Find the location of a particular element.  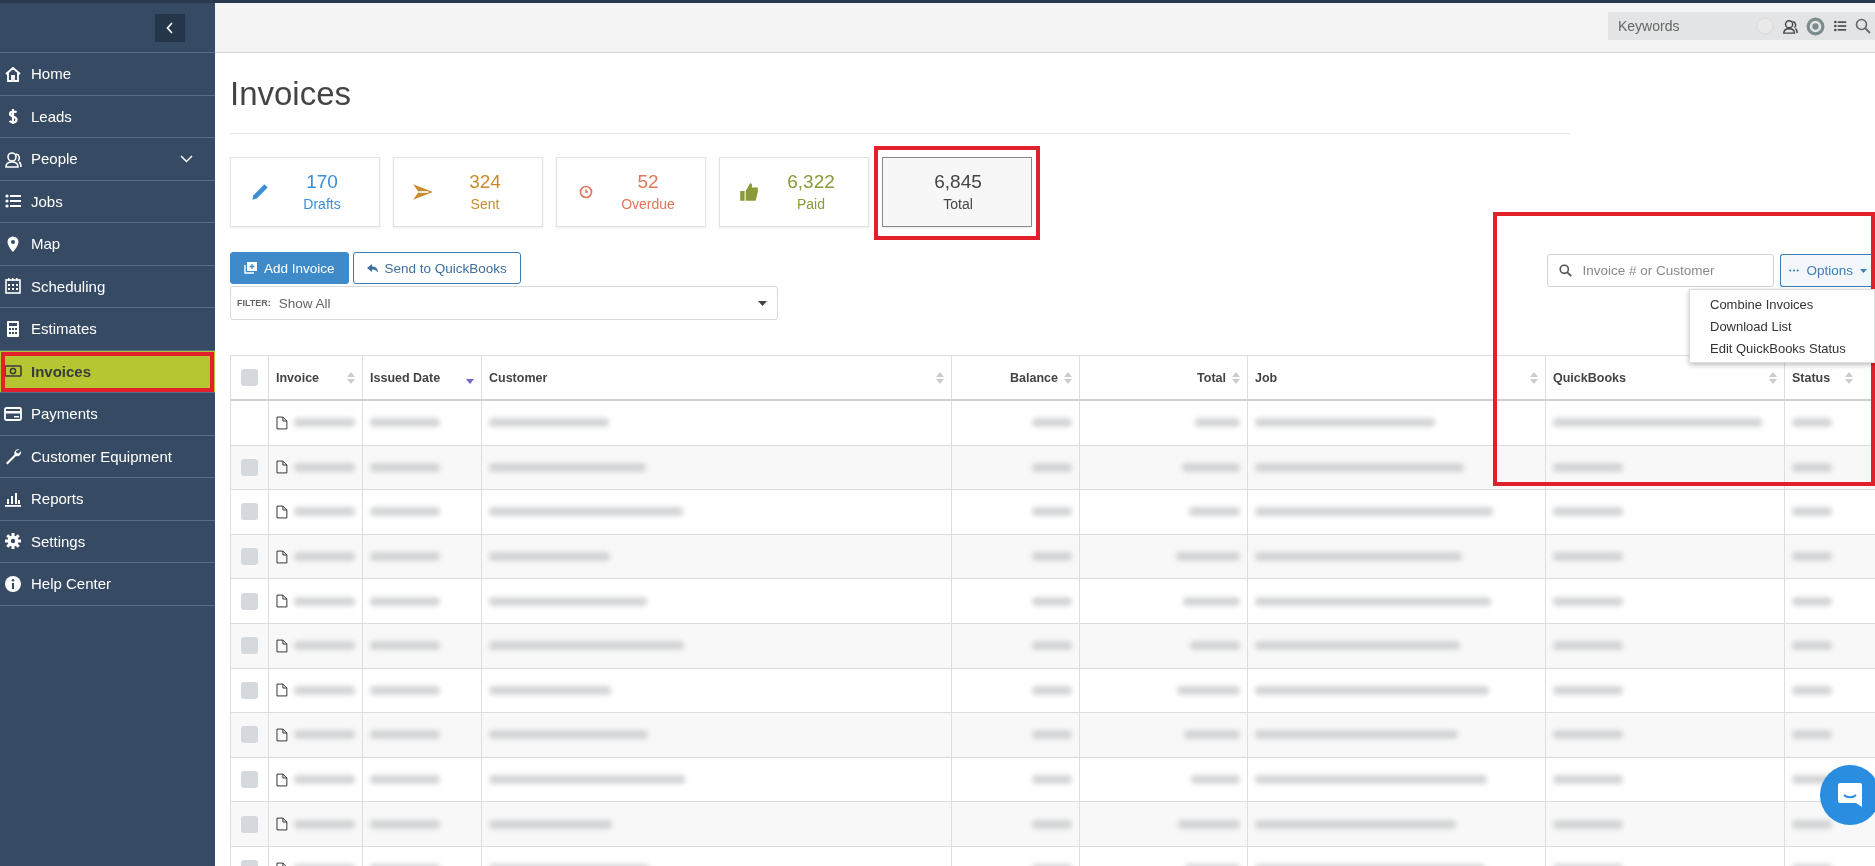

list-icon is located at coordinates (1840, 26).